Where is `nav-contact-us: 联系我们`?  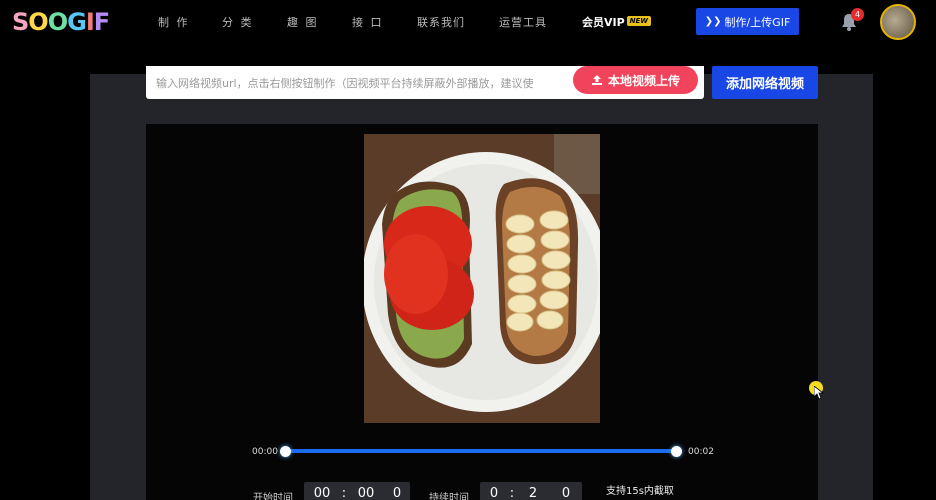 nav-contact-us: 联系我们 is located at coordinates (441, 22).